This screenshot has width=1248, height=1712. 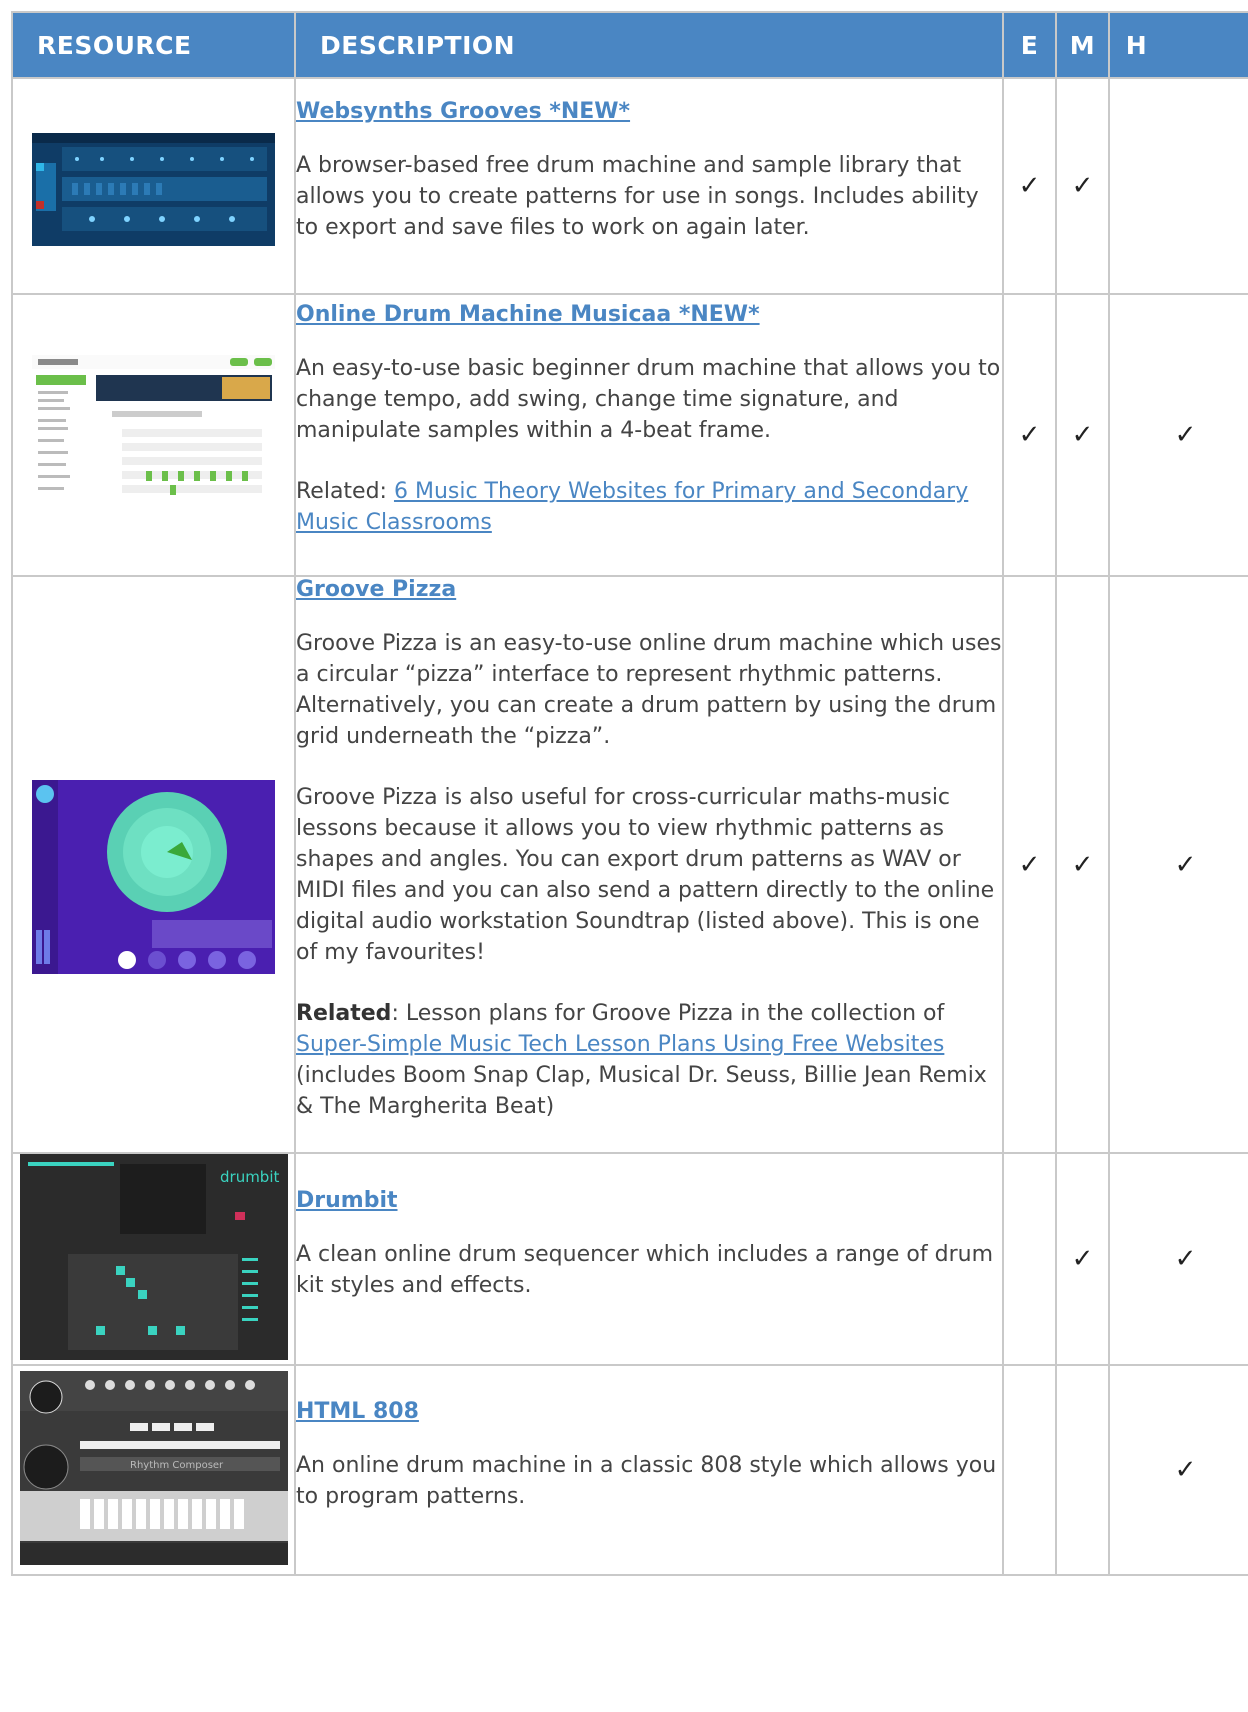 I want to click on drumbit-screenshot: drumbit, so click(x=153, y=1257).